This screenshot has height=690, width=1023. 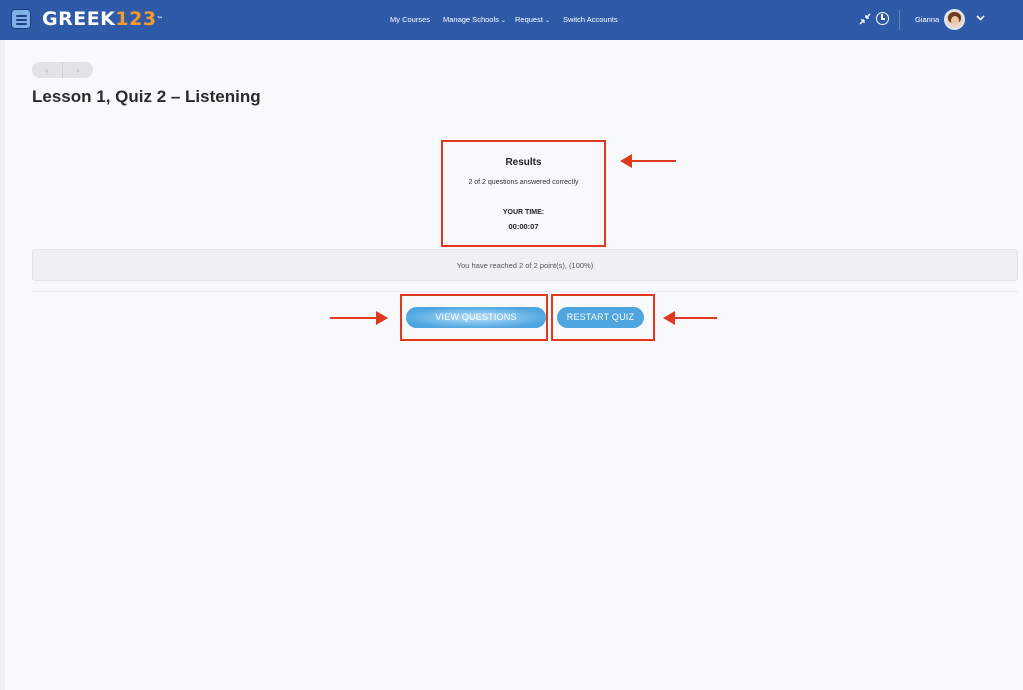 I want to click on clock-icon, so click(x=882, y=18).